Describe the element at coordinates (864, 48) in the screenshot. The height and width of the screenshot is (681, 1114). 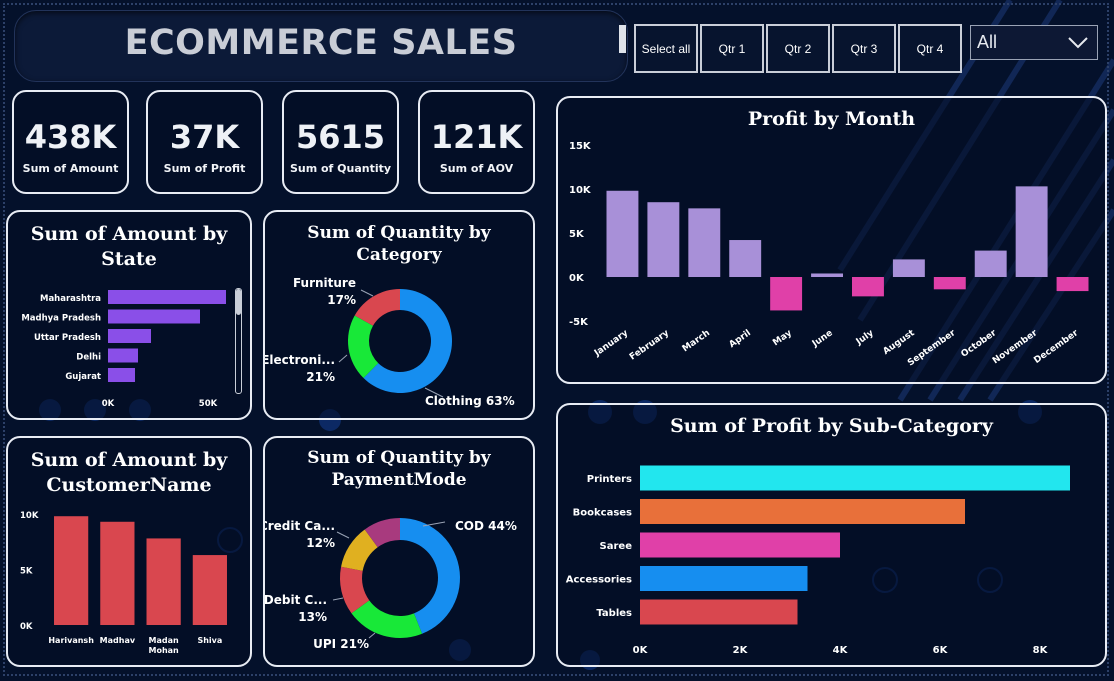
I see `qtr3-button: Qtr 3` at that location.